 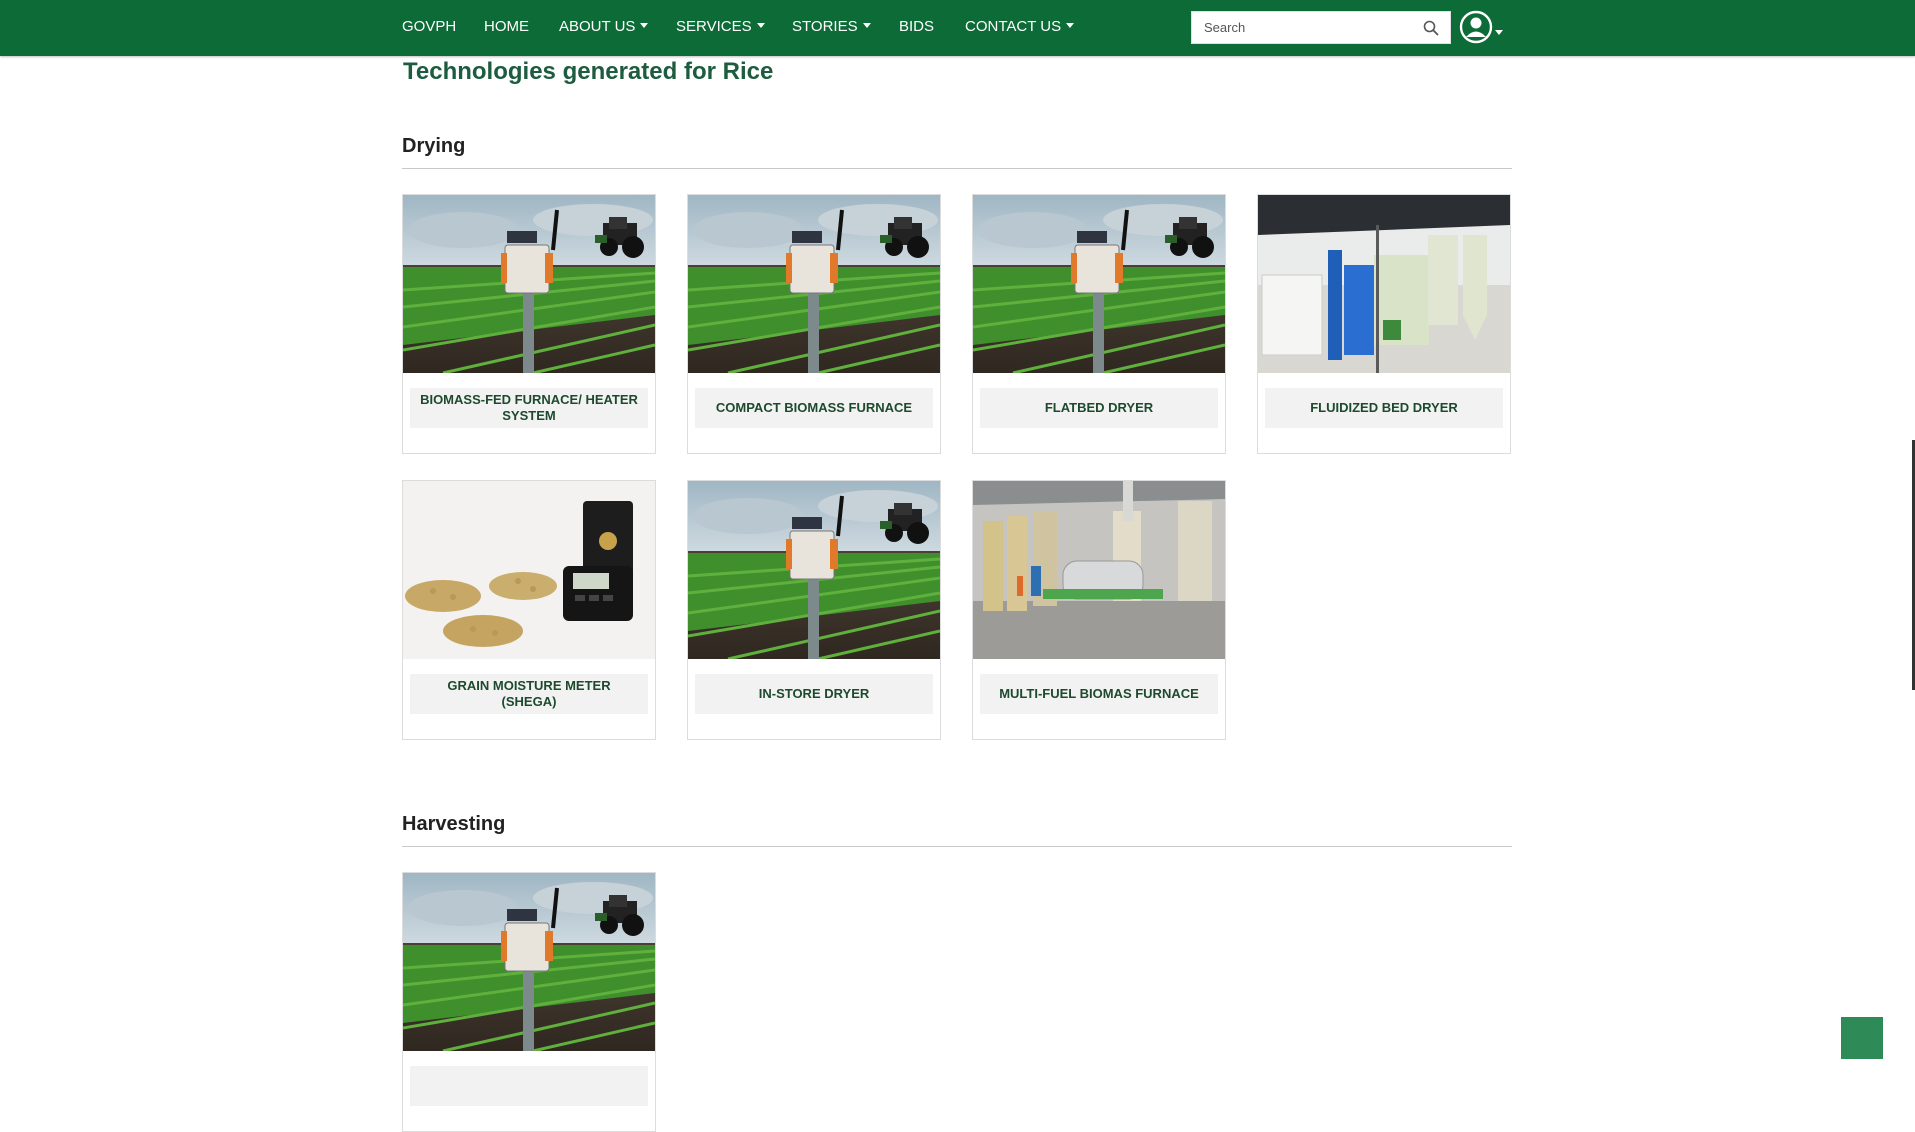 What do you see at coordinates (1099, 694) in the screenshot?
I see `card-label: MULTI-FUEL BIOMAS FURNACE` at bounding box center [1099, 694].